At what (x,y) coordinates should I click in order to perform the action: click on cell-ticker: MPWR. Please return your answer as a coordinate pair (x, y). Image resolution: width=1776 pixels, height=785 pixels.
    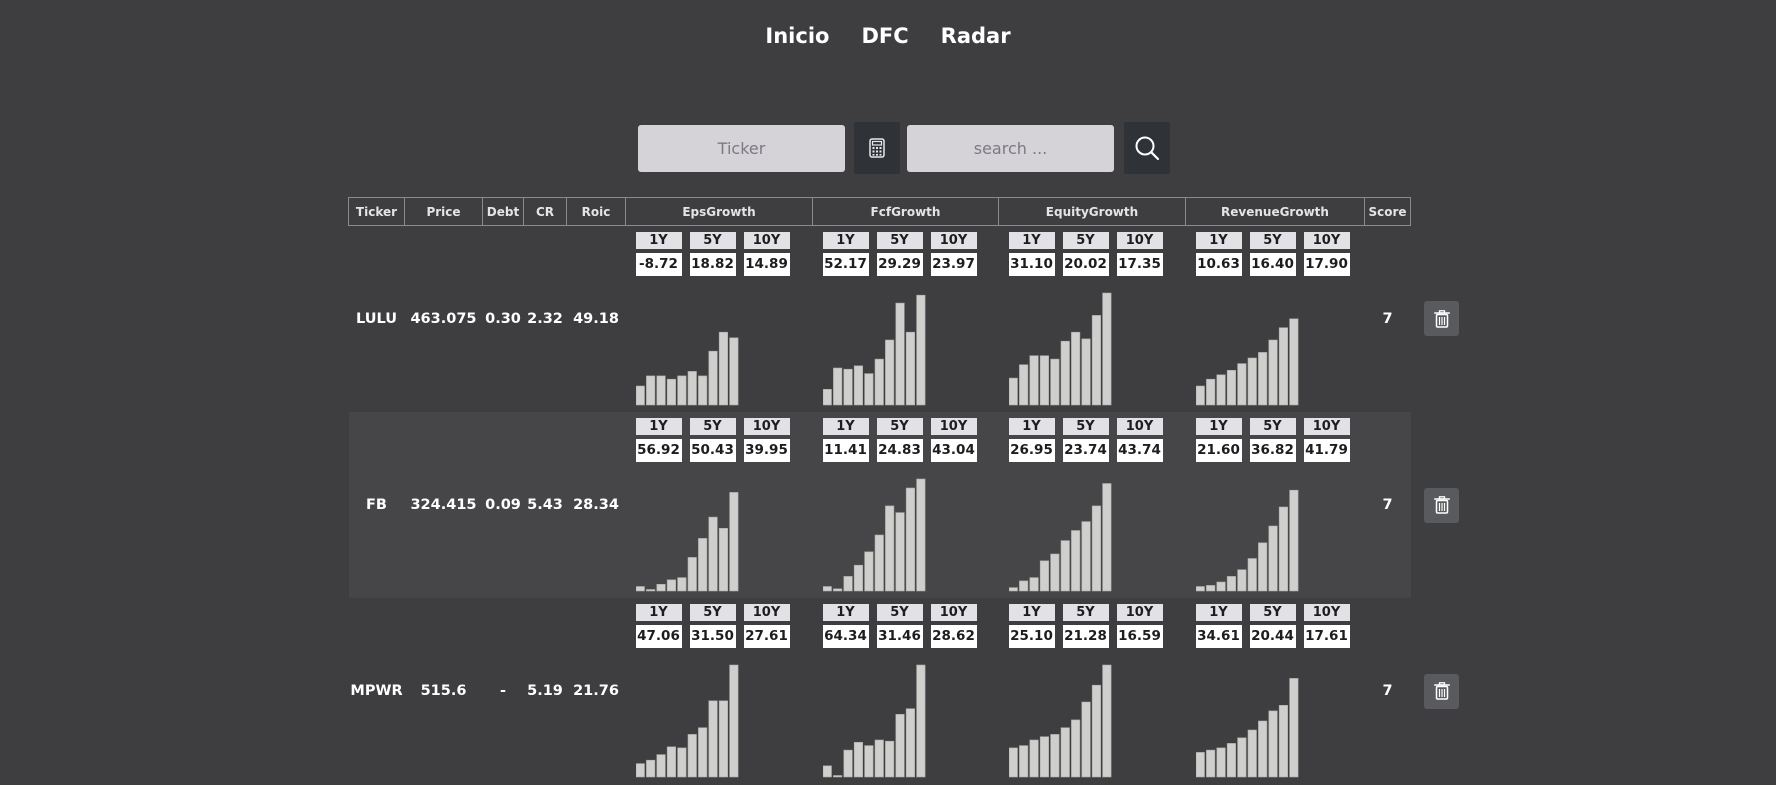
    Looking at the image, I should click on (377, 691).